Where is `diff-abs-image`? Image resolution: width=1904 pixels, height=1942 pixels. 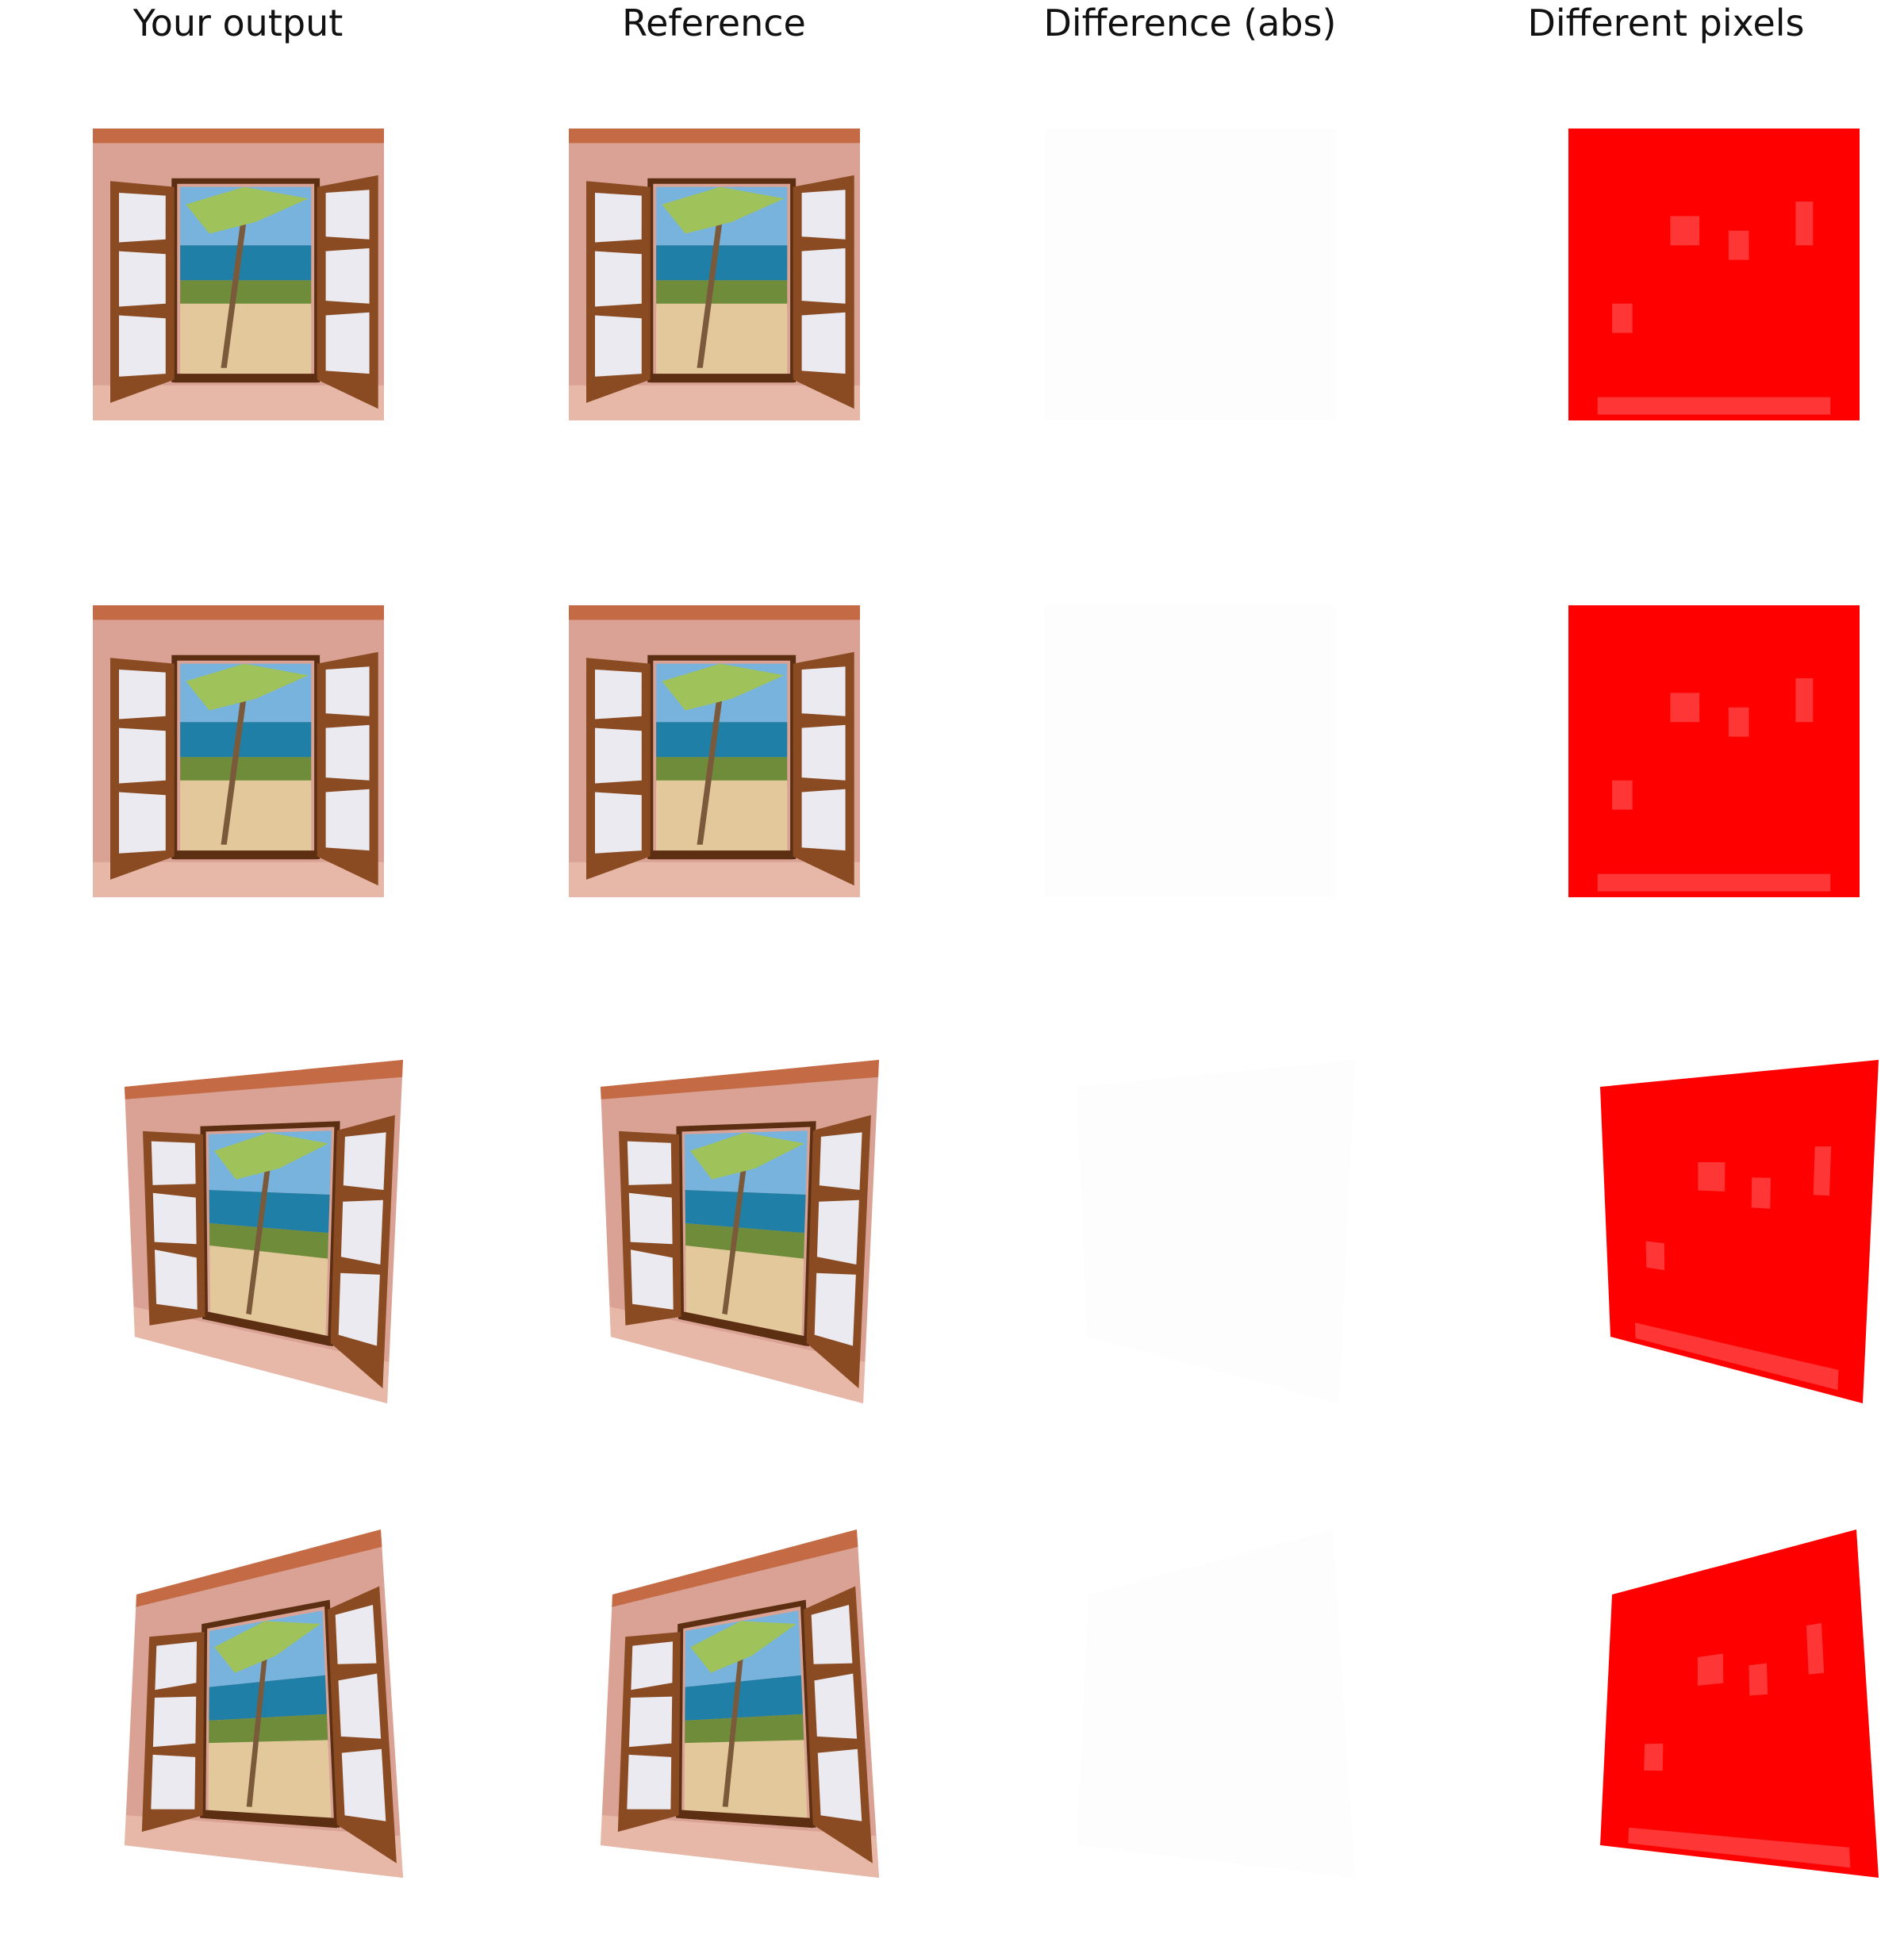
diff-abs-image is located at coordinates (1216, 1703).